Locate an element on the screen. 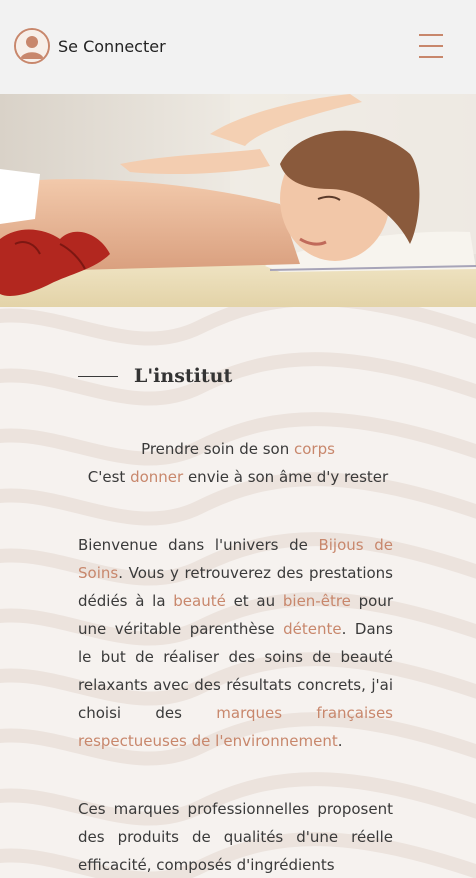 The width and height of the screenshot is (476, 878). hamburger-menu-icon is located at coordinates (431, 46).